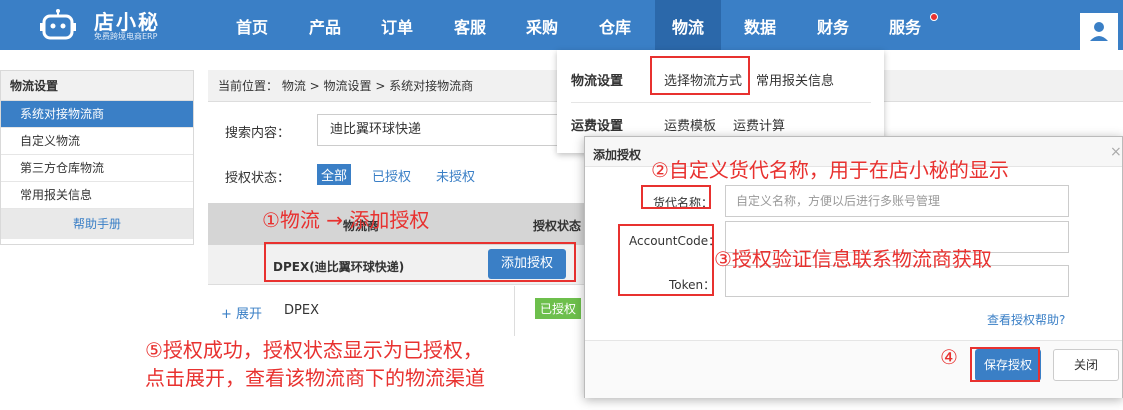 This screenshot has width=1123, height=410. What do you see at coordinates (455, 175) in the screenshot?
I see `filter-unauthorized: 未授权` at bounding box center [455, 175].